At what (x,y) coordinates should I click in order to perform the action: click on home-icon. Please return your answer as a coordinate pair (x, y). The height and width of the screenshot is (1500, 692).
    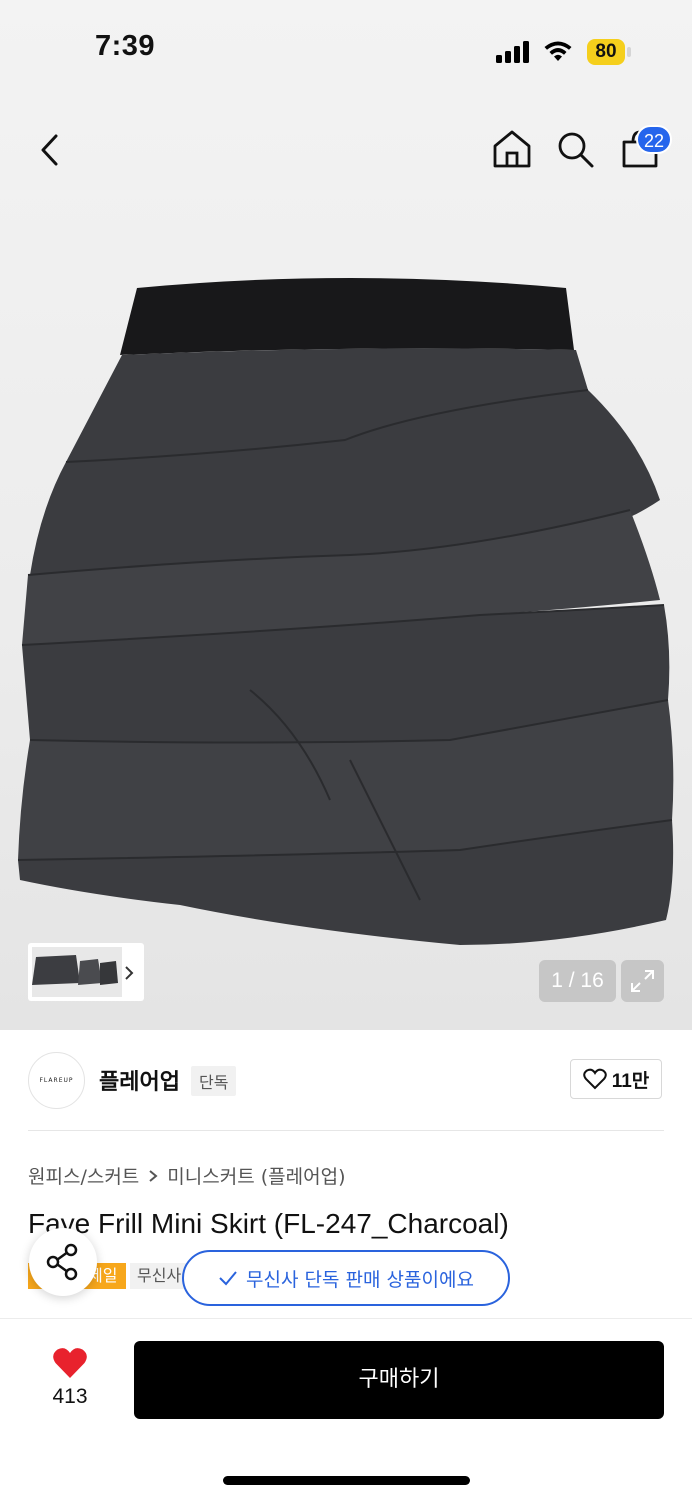
    Looking at the image, I should click on (512, 149).